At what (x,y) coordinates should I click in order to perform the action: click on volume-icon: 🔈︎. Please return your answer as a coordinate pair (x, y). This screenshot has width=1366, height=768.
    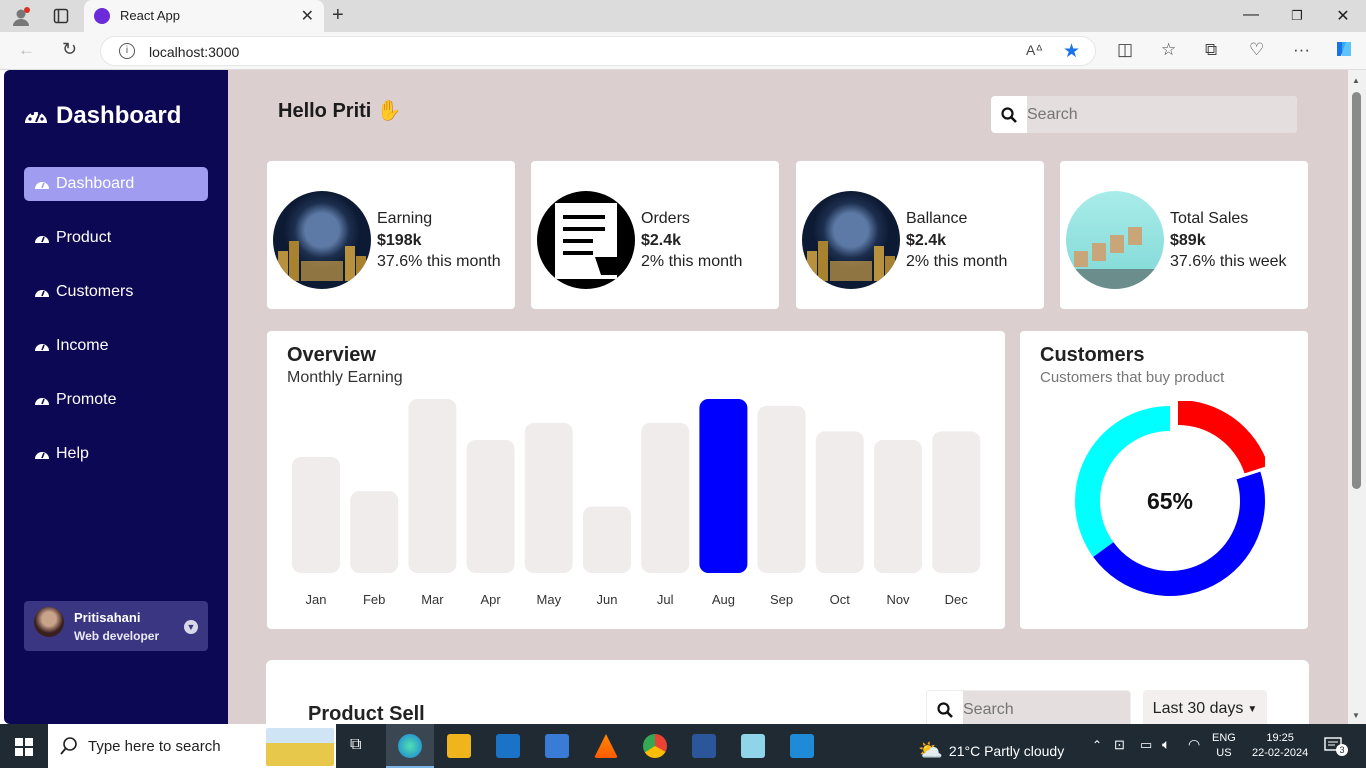
    Looking at the image, I should click on (1166, 744).